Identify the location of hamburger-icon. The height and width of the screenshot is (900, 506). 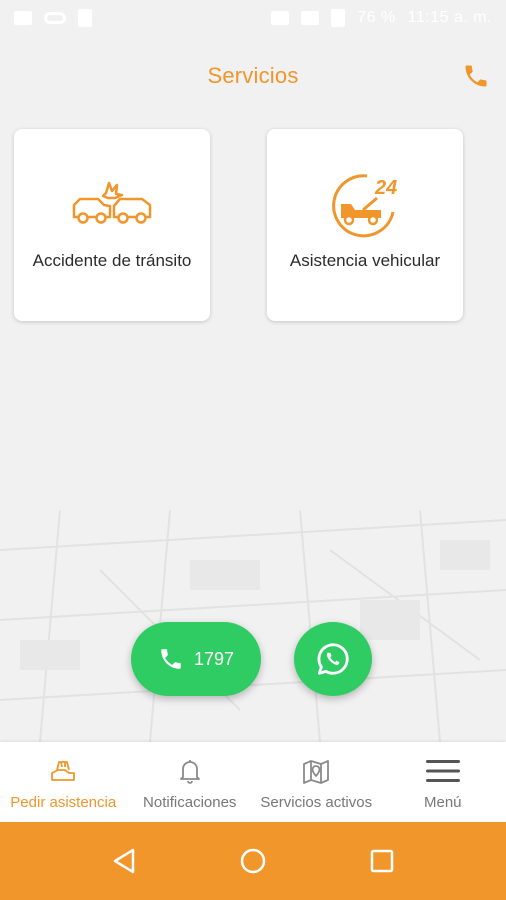
(443, 771).